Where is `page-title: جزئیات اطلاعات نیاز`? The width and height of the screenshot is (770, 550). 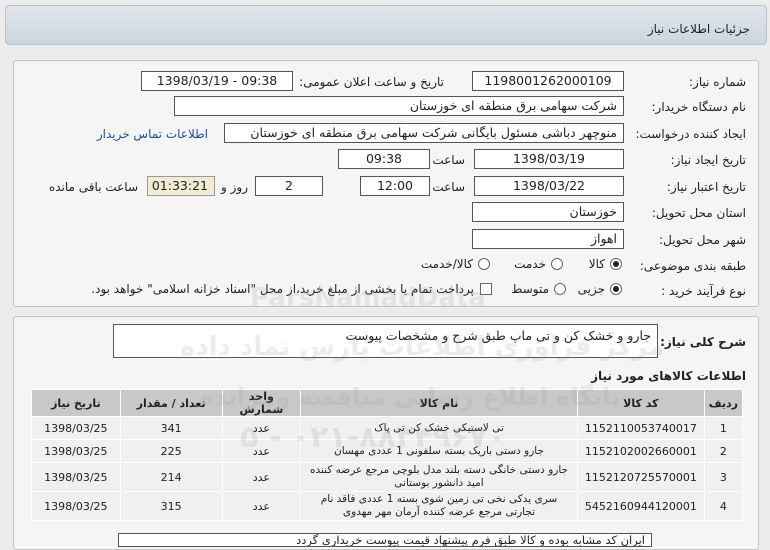 page-title: جزئیات اطلاعات نیاز is located at coordinates (698, 29).